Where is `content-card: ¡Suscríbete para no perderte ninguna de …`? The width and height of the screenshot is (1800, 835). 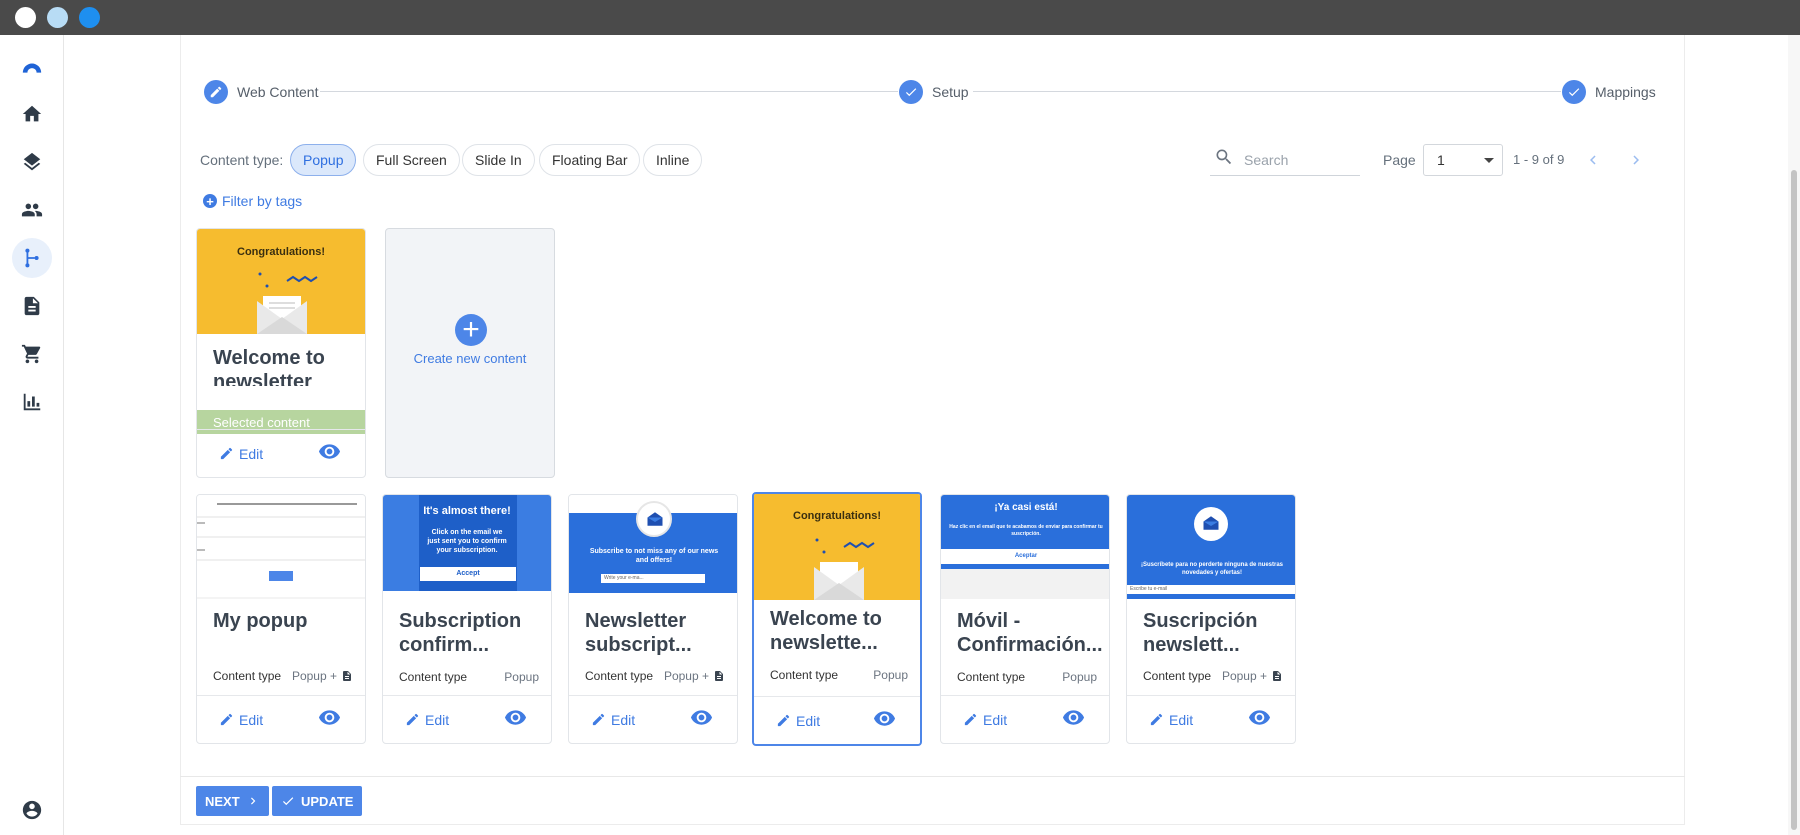
content-card: ¡Suscríbete para no perderte ninguna de … is located at coordinates (1211, 619).